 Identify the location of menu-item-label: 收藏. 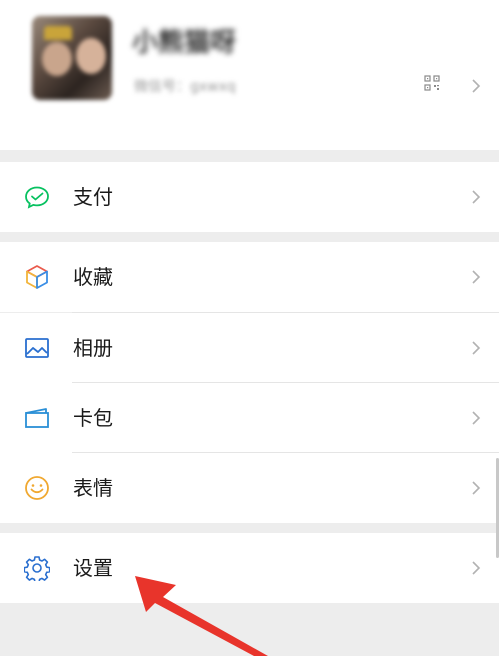
(93, 277).